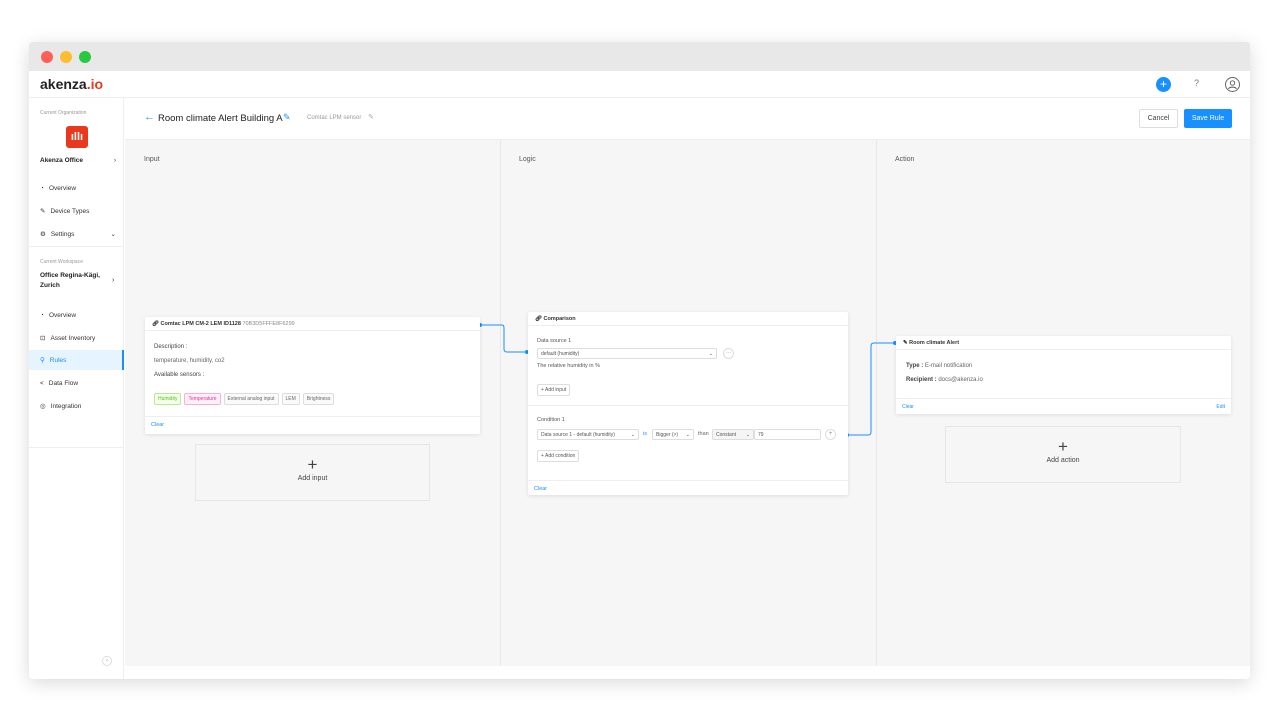 This screenshot has height=720, width=1280. What do you see at coordinates (787, 434) in the screenshot?
I see `threshold-input: 79` at bounding box center [787, 434].